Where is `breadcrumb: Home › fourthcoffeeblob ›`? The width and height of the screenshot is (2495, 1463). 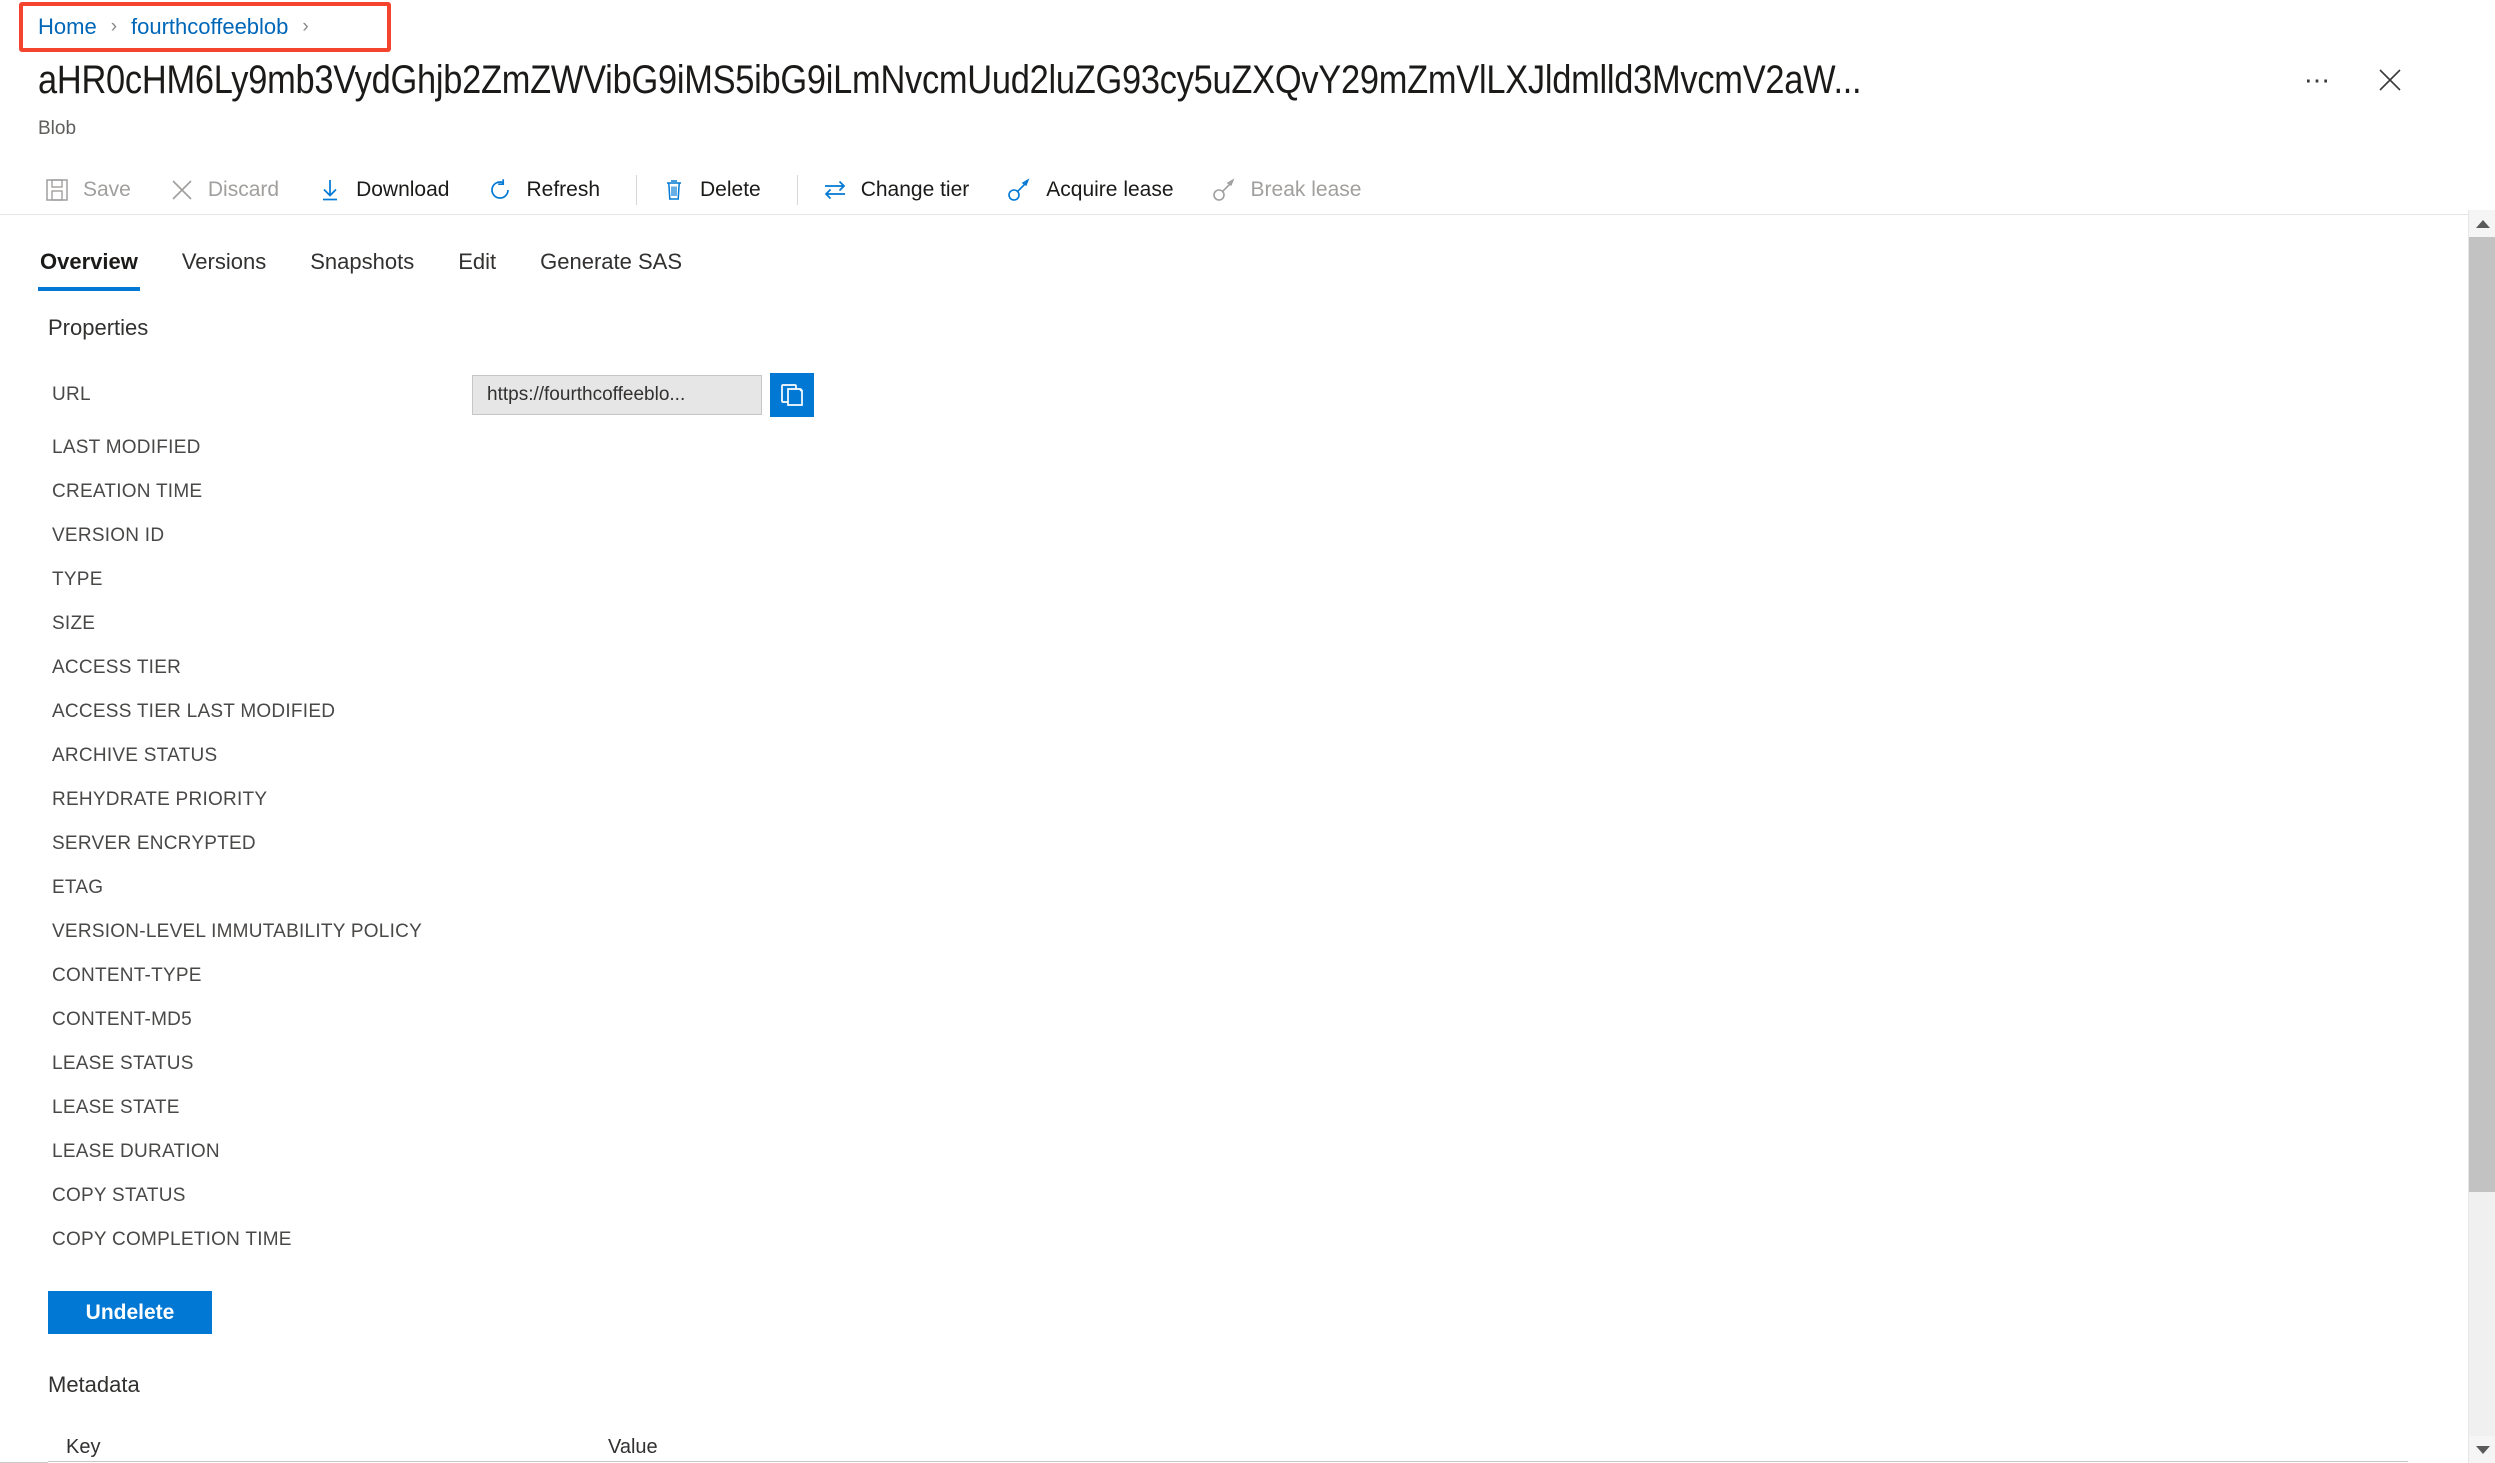
breadcrumb: Home › fourthcoffeeblob › is located at coordinates (180, 27).